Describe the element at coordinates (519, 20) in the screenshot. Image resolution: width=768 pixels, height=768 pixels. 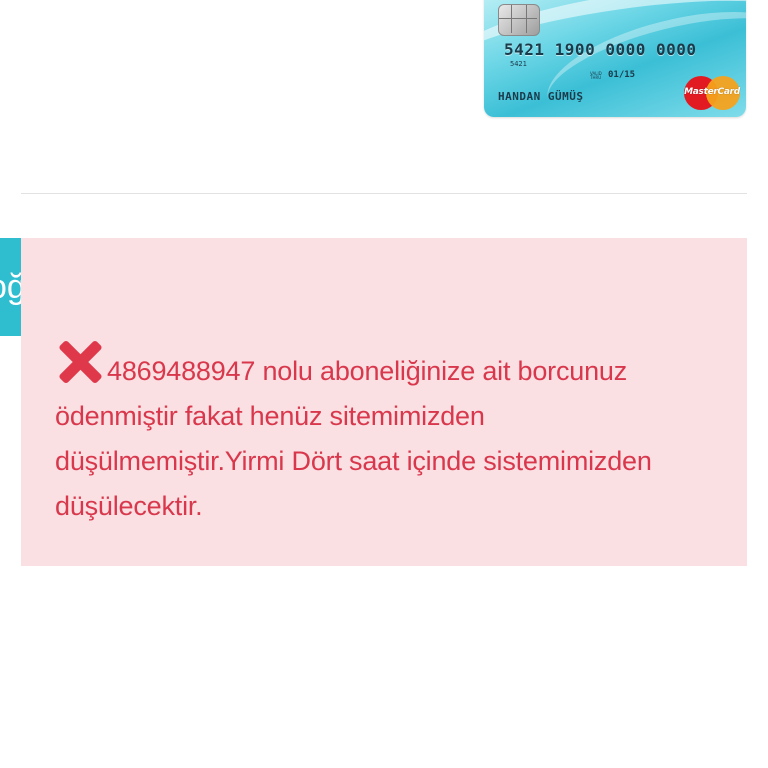
I see `card-chip-icon` at that location.